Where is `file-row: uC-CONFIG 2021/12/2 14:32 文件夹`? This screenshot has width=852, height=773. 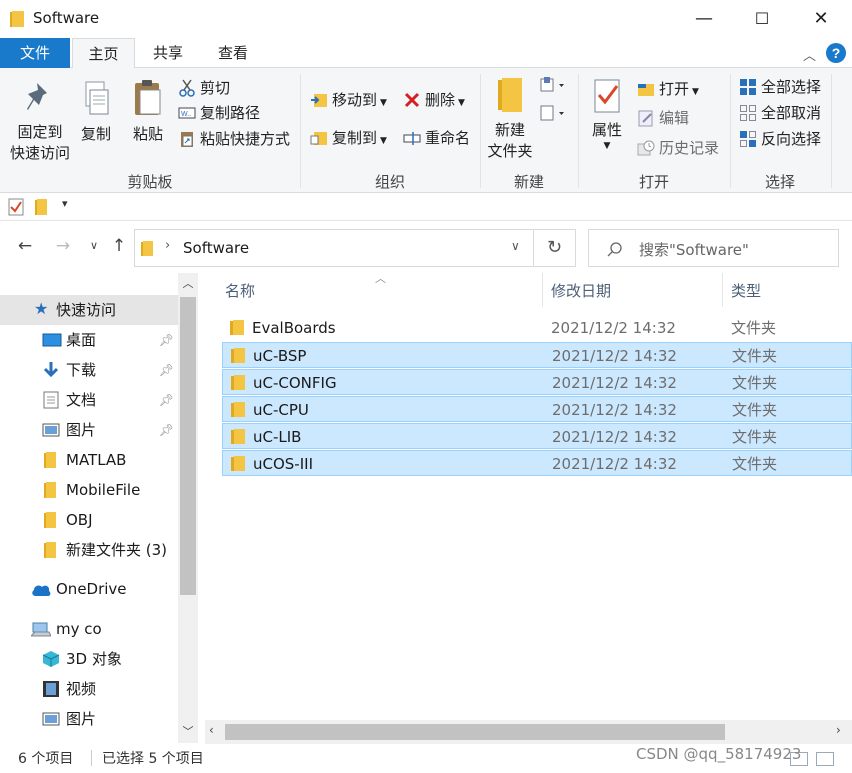
file-row: uC-CONFIG 2021/12/2 14:32 文件夹 is located at coordinates (537, 382).